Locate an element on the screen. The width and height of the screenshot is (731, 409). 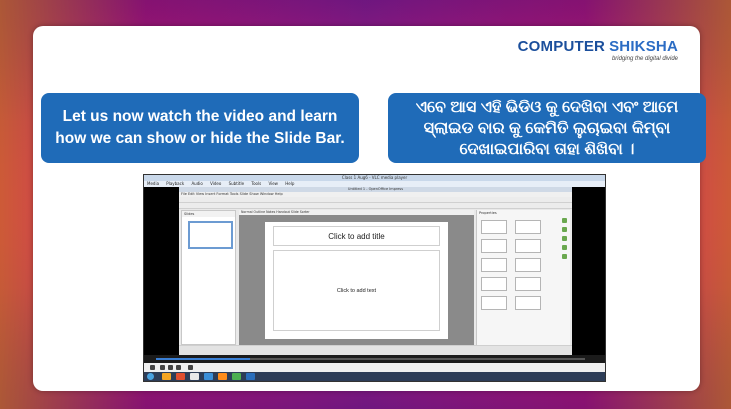
stop-icon is located at coordinates (170, 367).